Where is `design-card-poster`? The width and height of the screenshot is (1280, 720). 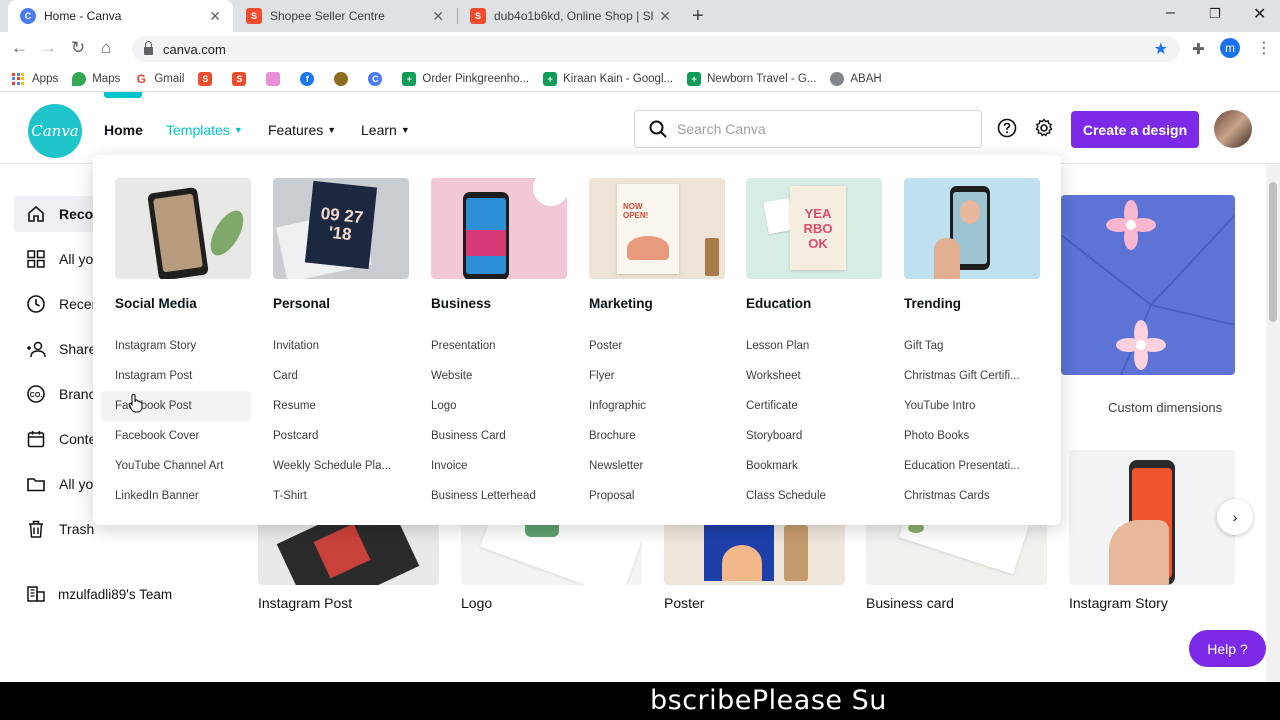 design-card-poster is located at coordinates (754, 555).